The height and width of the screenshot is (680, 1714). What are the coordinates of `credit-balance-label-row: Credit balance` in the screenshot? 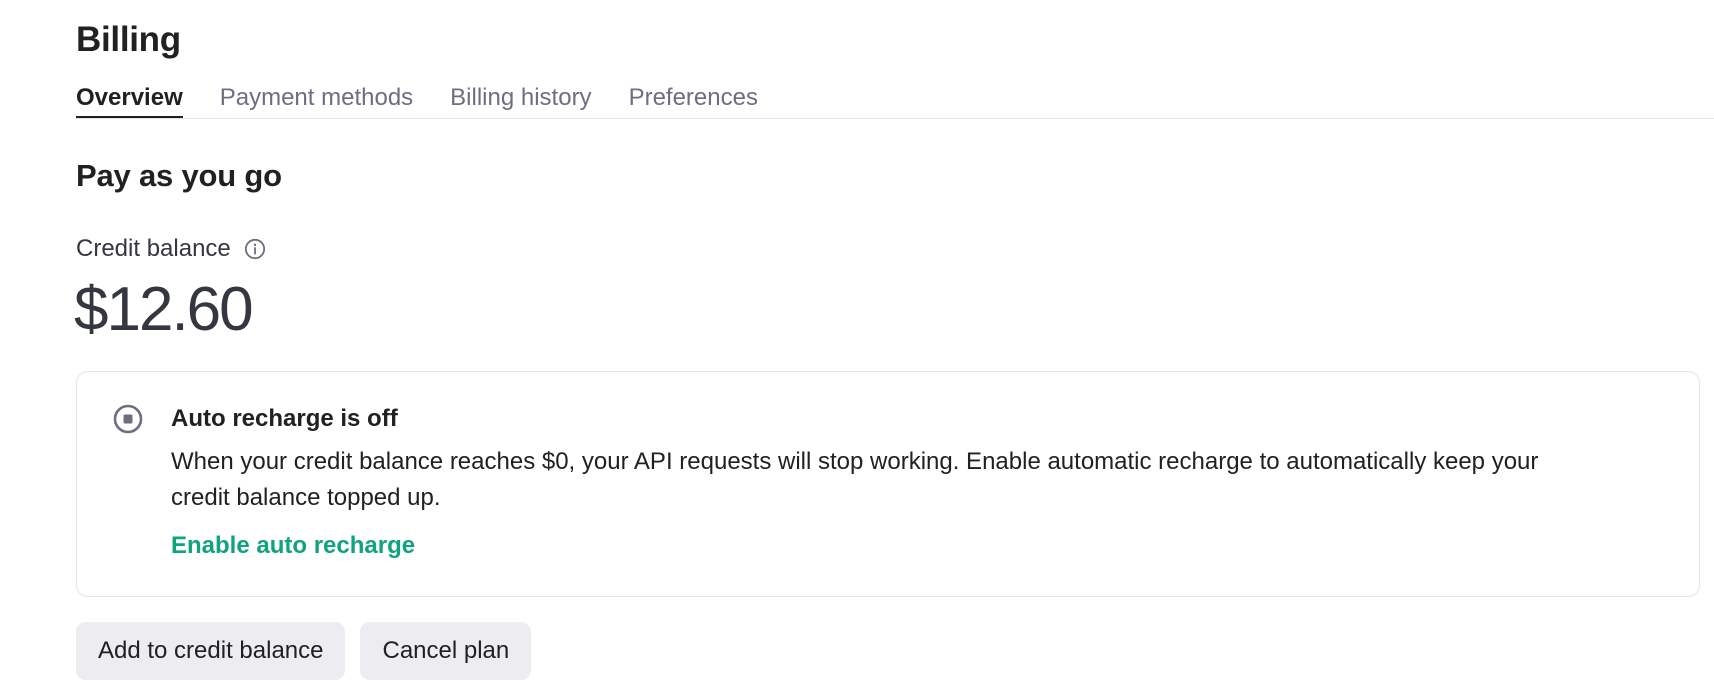 It's located at (171, 249).